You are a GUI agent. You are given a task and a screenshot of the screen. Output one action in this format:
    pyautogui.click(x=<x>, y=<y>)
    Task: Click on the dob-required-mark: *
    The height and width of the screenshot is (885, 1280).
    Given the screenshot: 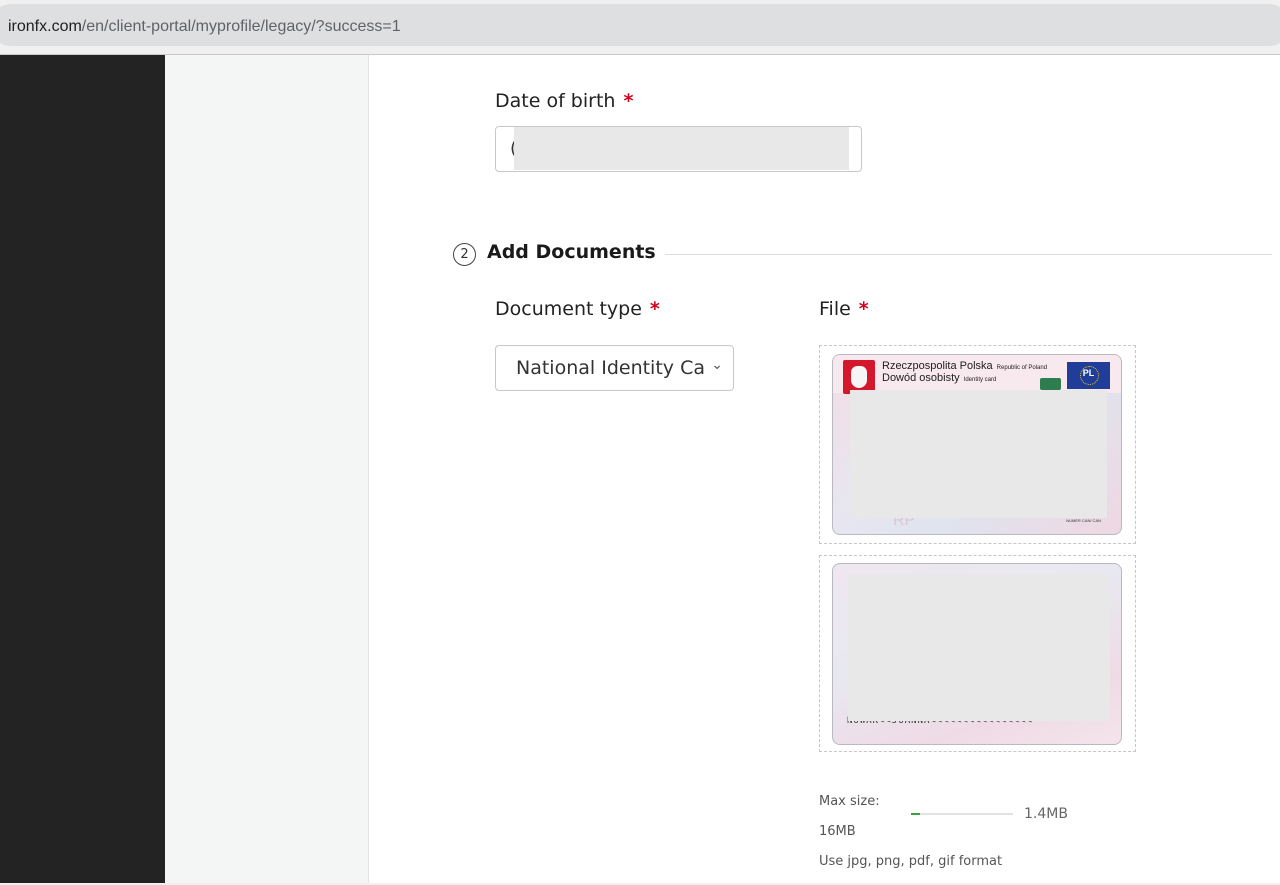 What is the action you would take?
    pyautogui.click(x=628, y=101)
    